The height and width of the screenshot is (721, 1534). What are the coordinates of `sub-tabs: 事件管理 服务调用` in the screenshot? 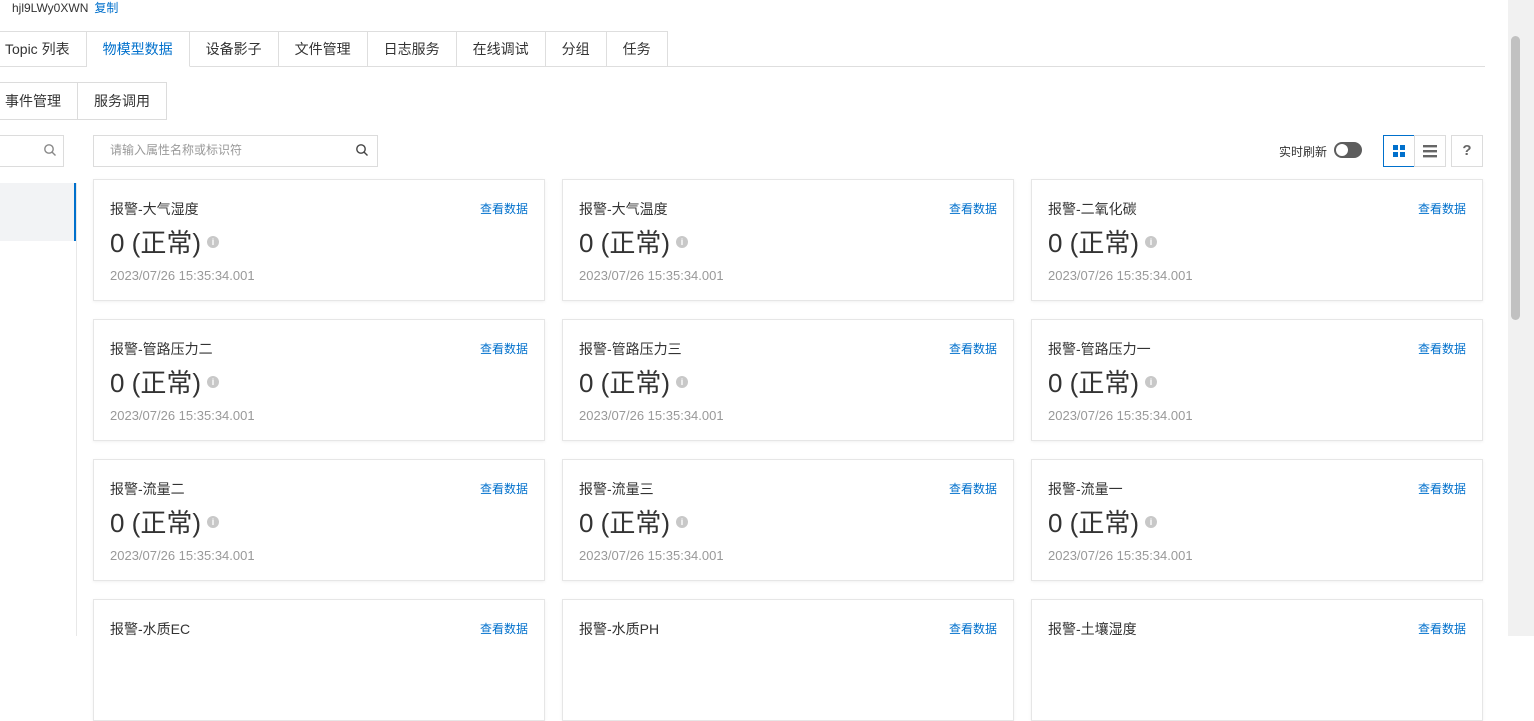 It's located at (83, 101).